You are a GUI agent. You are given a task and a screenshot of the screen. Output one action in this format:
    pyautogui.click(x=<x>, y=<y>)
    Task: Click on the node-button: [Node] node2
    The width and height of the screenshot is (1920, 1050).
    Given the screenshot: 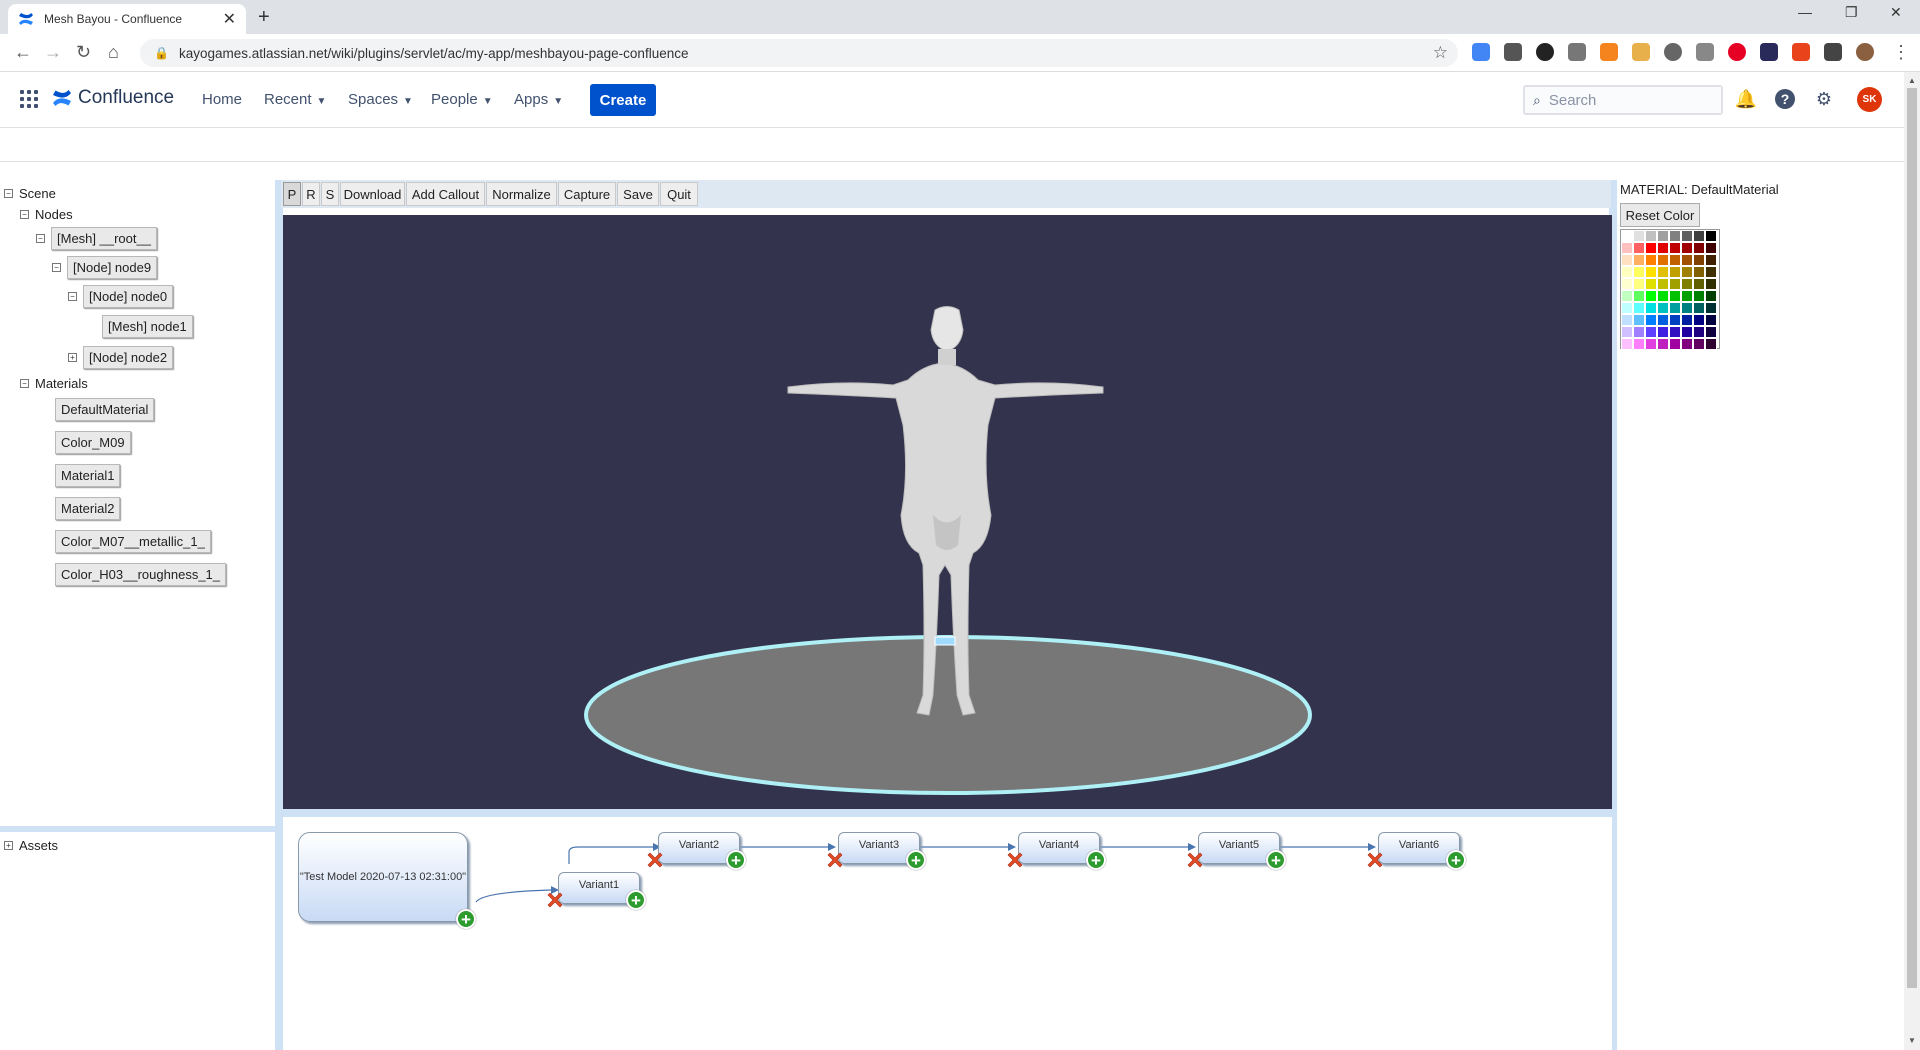 What is the action you would take?
    pyautogui.click(x=128, y=357)
    